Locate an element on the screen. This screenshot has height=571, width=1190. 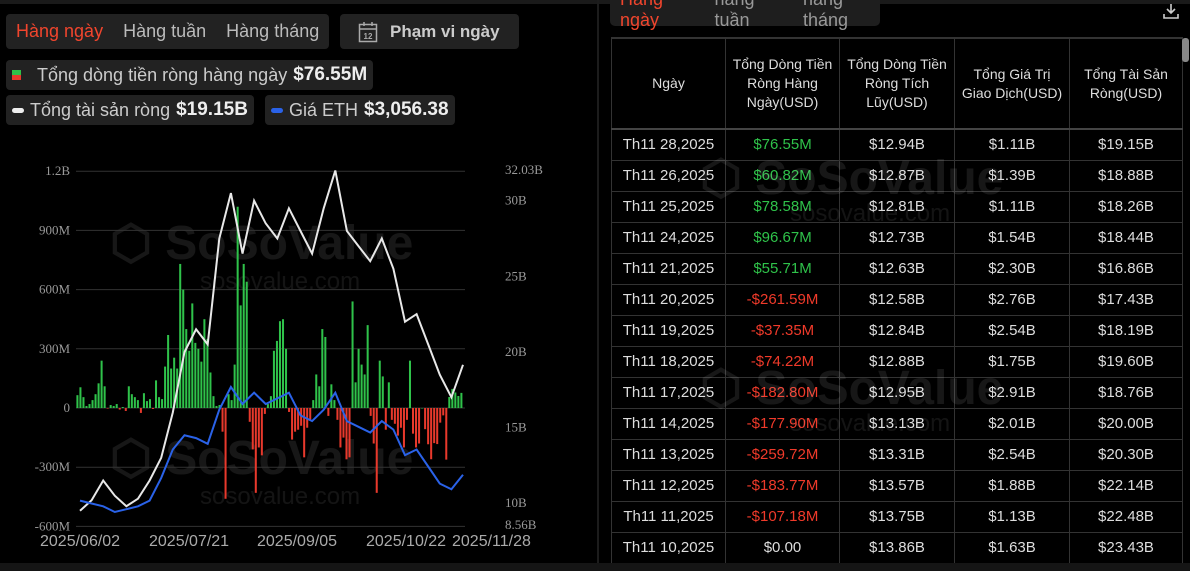
tab-daily: Hằng ngày is located at coordinates (657, 15).